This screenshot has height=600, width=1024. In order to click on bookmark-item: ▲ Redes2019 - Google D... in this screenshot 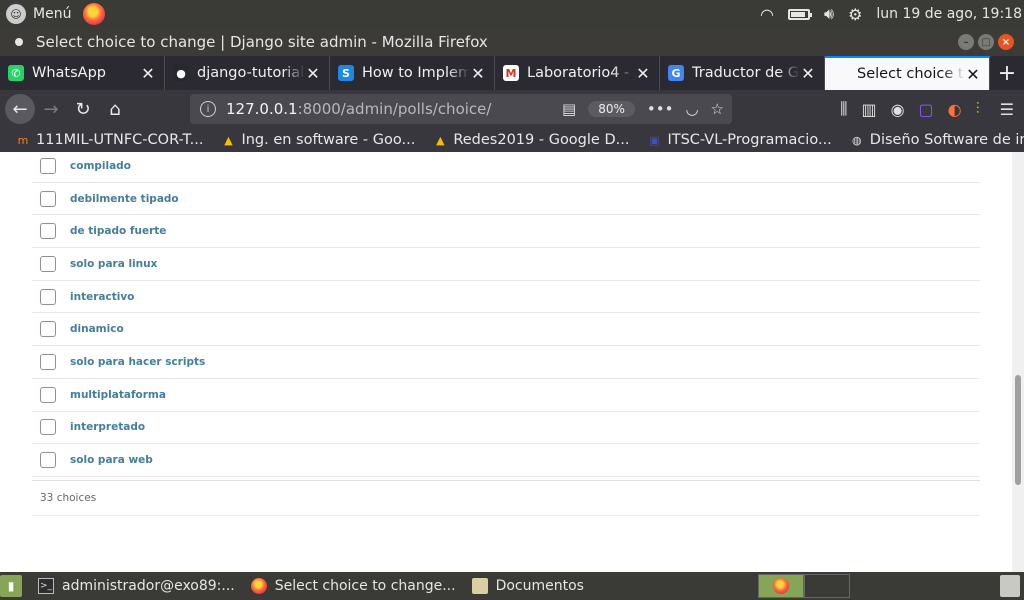, I will do `click(531, 140)`.